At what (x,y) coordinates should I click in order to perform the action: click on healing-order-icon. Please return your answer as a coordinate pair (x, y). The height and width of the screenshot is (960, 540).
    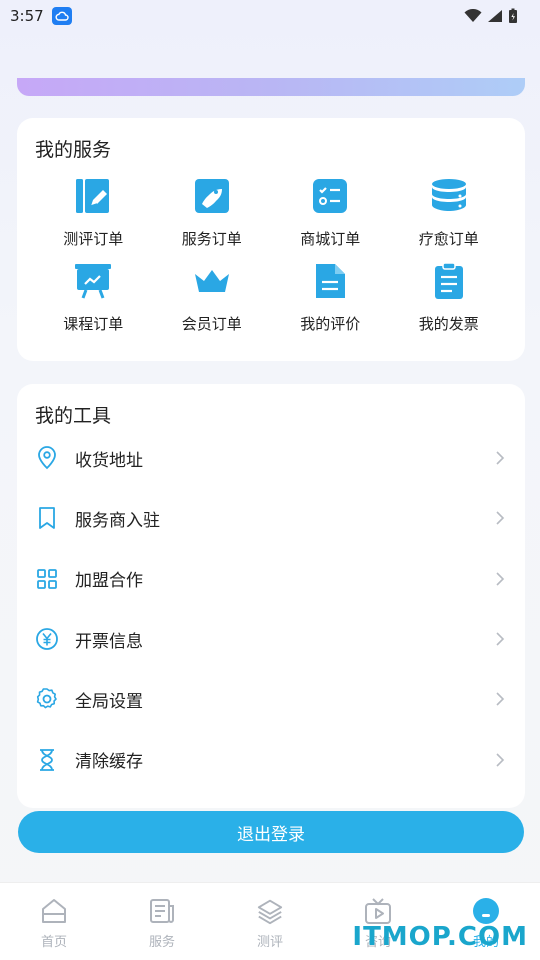
    Looking at the image, I should click on (449, 196).